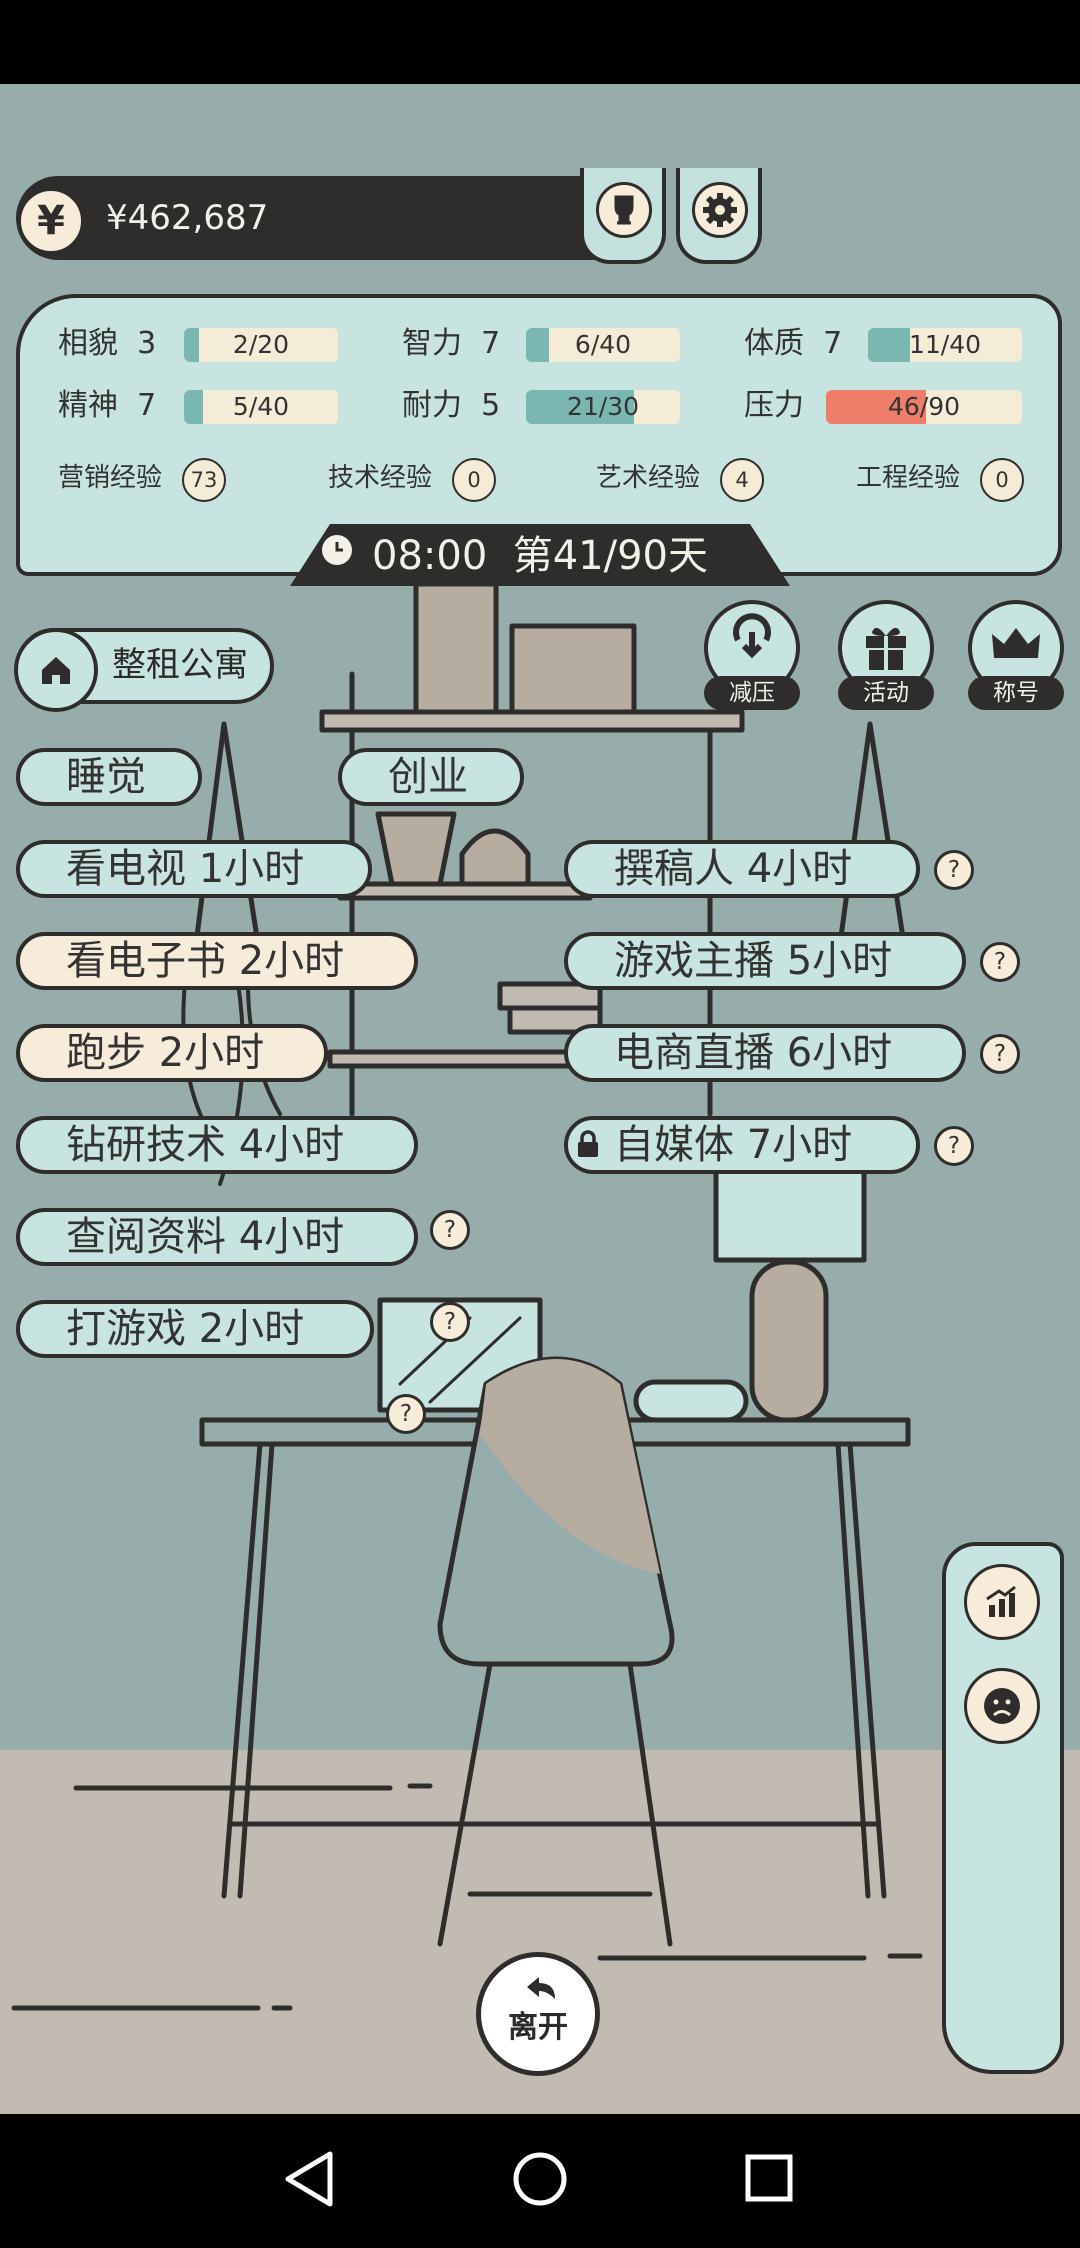  I want to click on action-game-streamer: 游戏主播 5小时, so click(765, 961).